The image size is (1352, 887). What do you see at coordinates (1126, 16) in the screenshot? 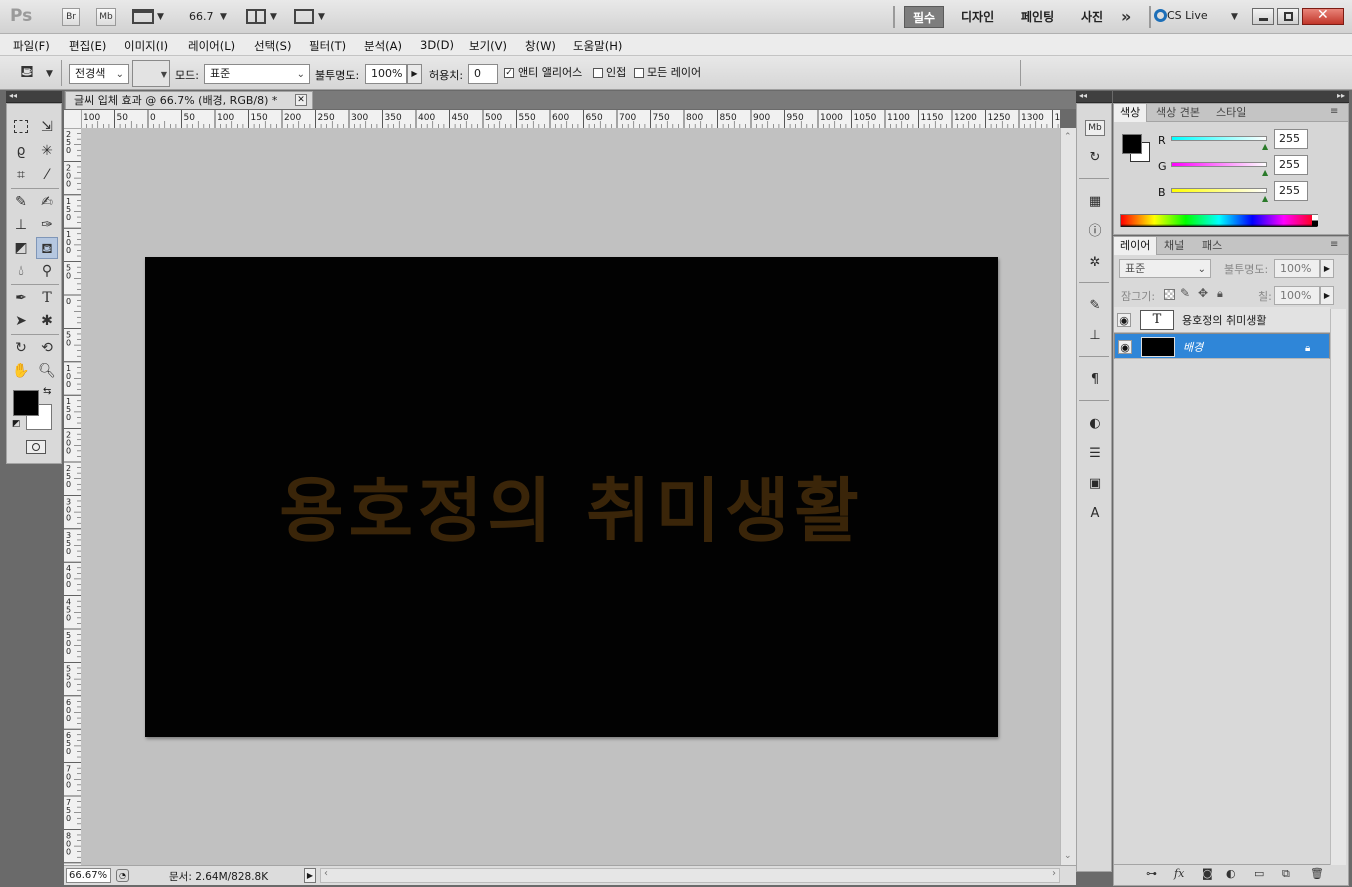
I see `more-workspaces-button: »` at bounding box center [1126, 16].